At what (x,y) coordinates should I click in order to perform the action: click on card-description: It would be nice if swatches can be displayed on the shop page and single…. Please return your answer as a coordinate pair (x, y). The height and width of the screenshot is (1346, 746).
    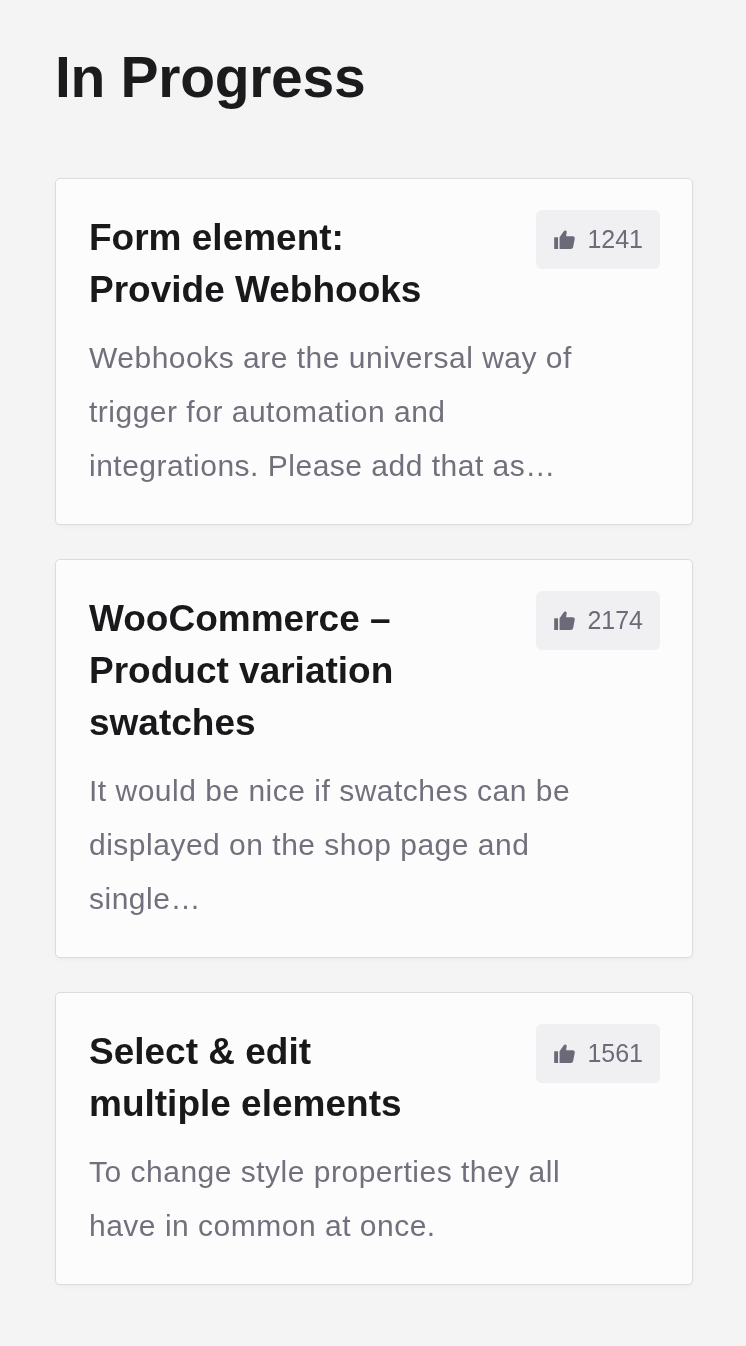
    Looking at the image, I should click on (330, 845).